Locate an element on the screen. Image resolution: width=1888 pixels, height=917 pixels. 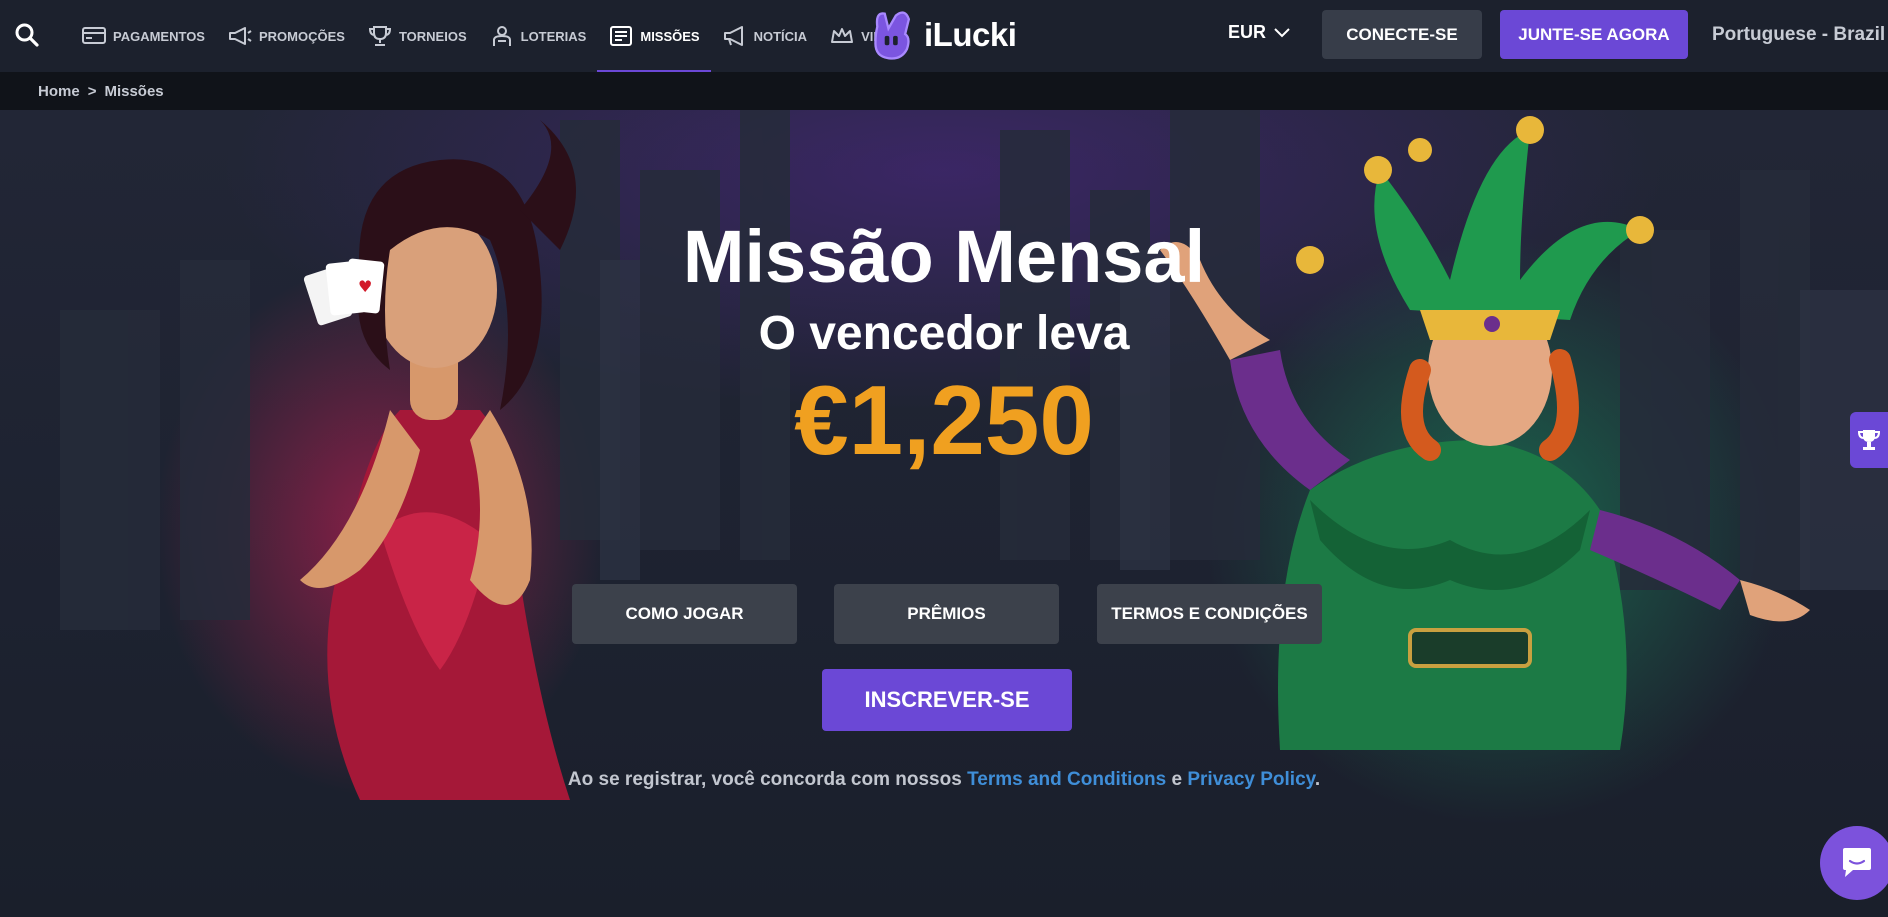
nav-item-promocoes: PROMOÇÕES is located at coordinates (286, 36).